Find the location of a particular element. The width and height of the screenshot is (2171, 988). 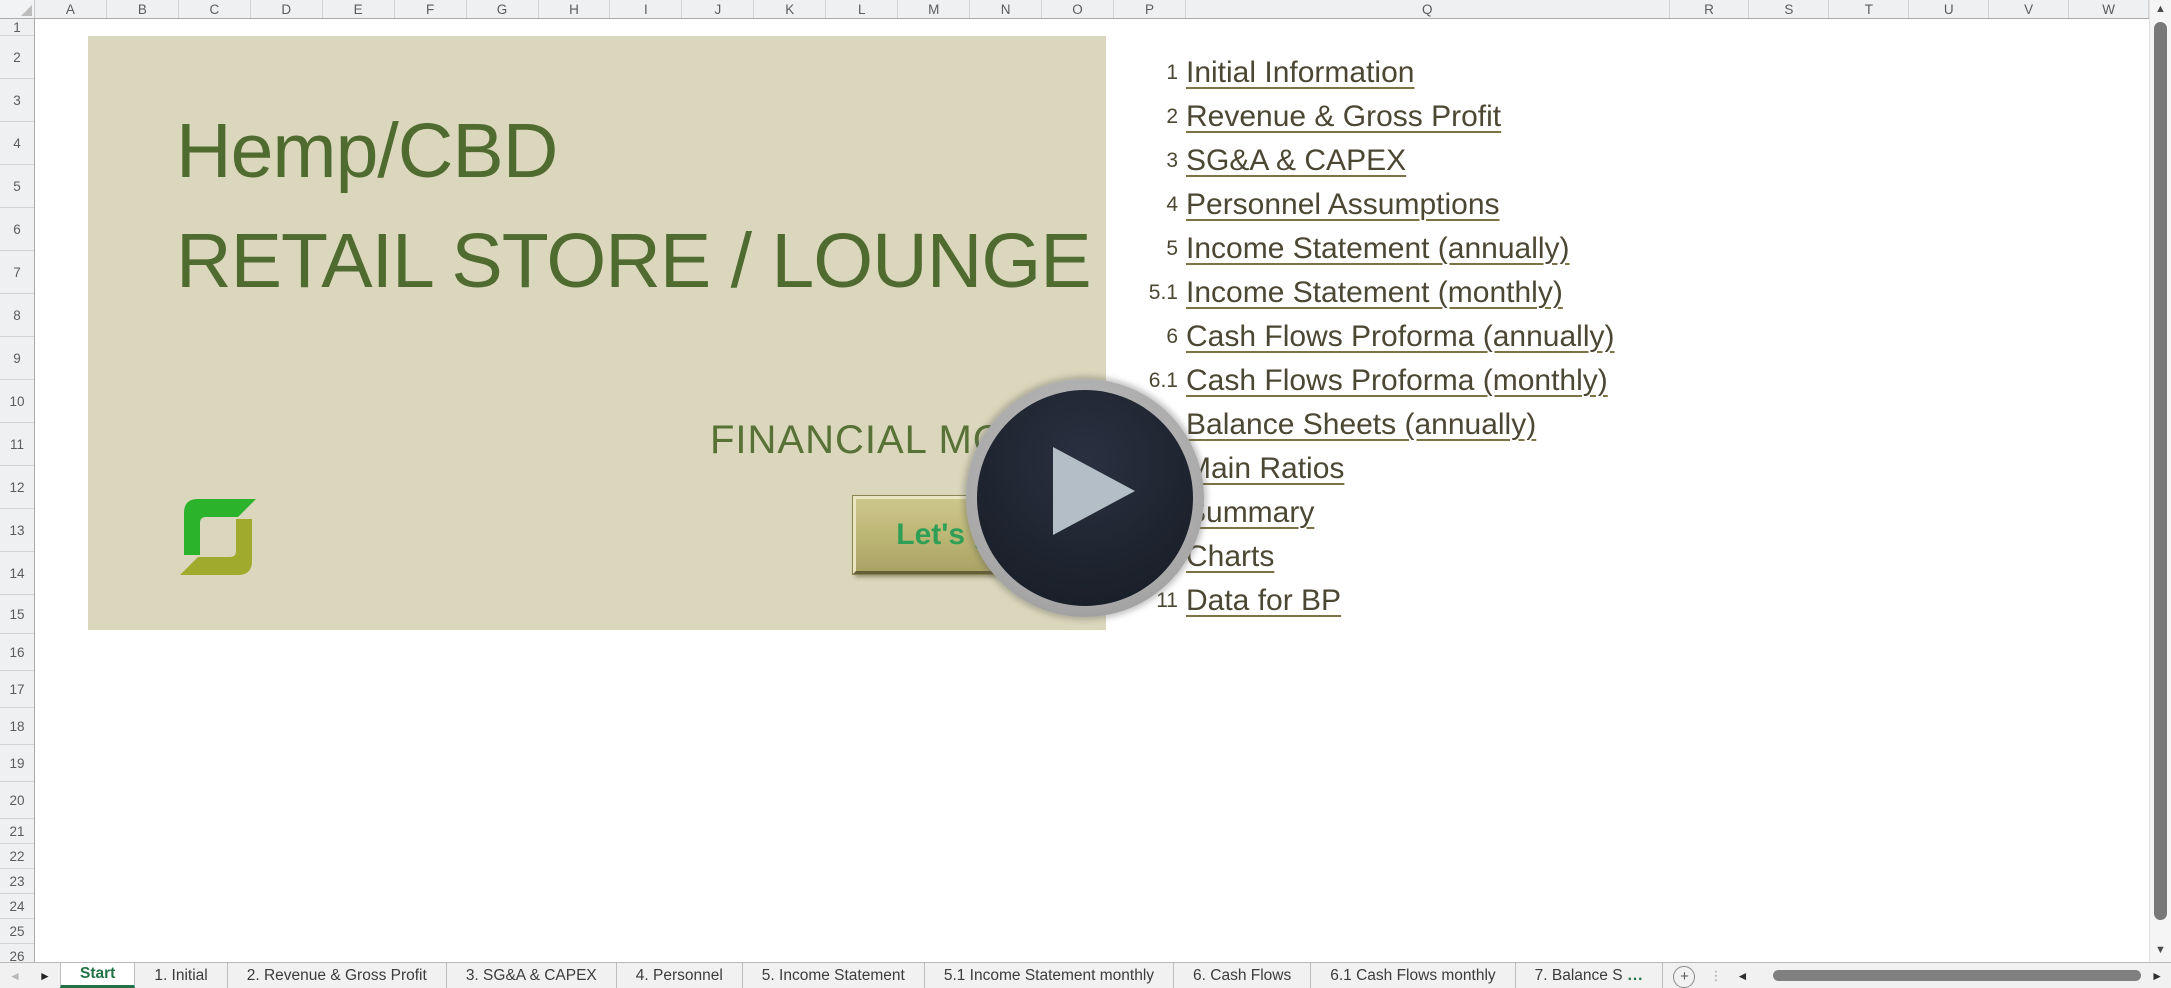

toc-link-5: Income Statement (monthly) is located at coordinates (1374, 293).